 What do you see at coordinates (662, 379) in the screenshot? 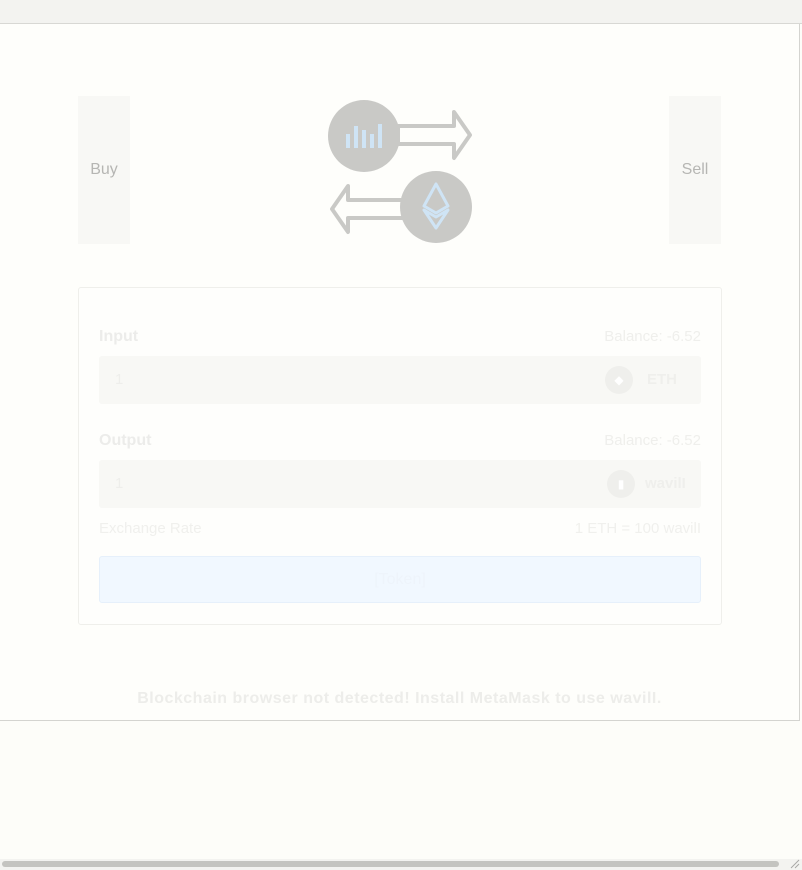
I see `input-token-symbol: ETH` at bounding box center [662, 379].